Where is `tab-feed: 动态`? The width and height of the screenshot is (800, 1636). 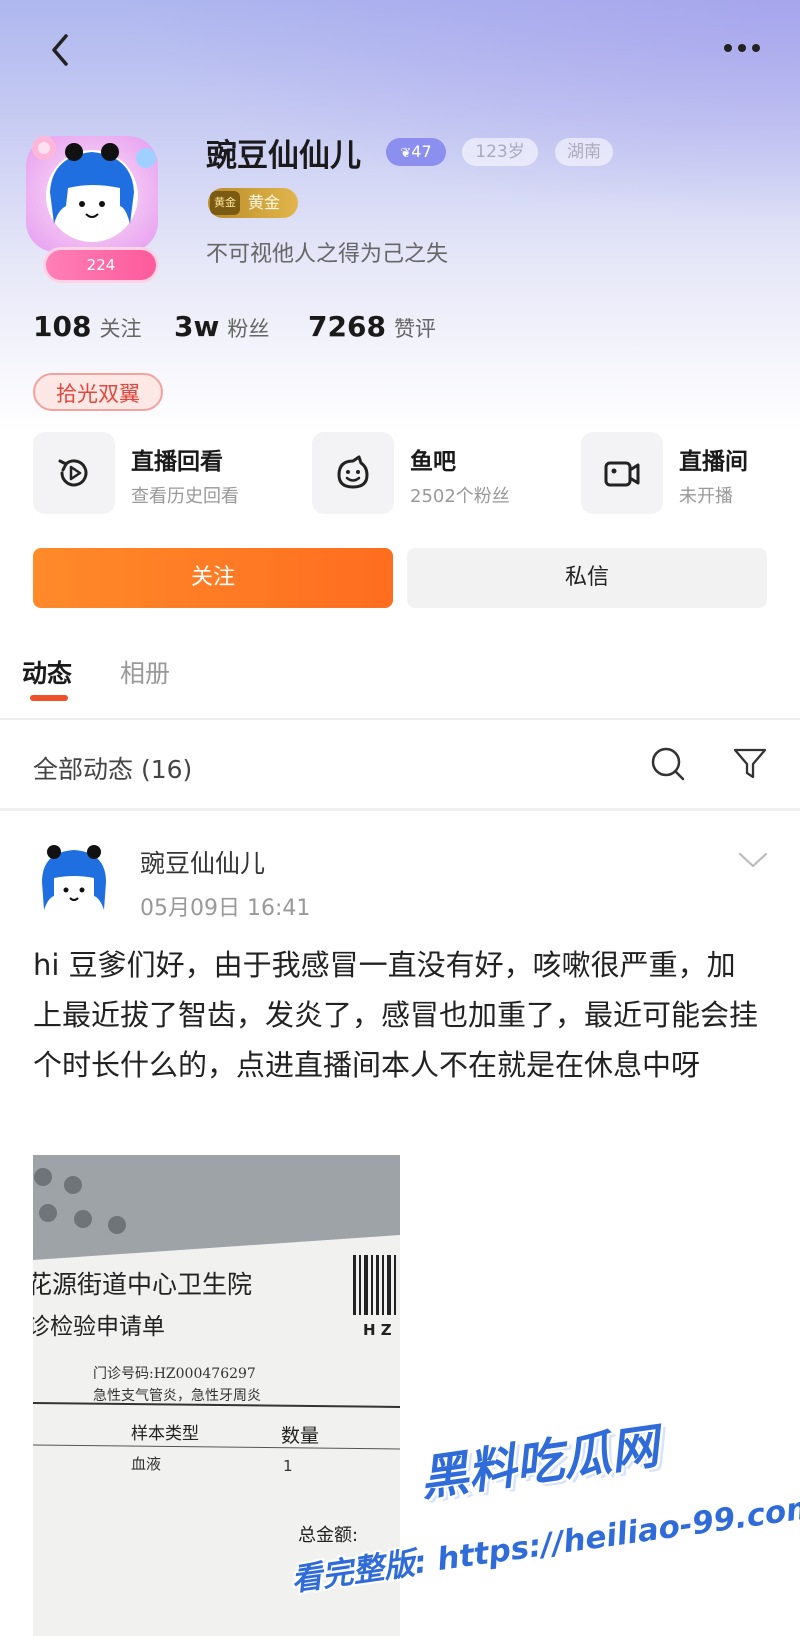
tab-feed: 动态 is located at coordinates (47, 672).